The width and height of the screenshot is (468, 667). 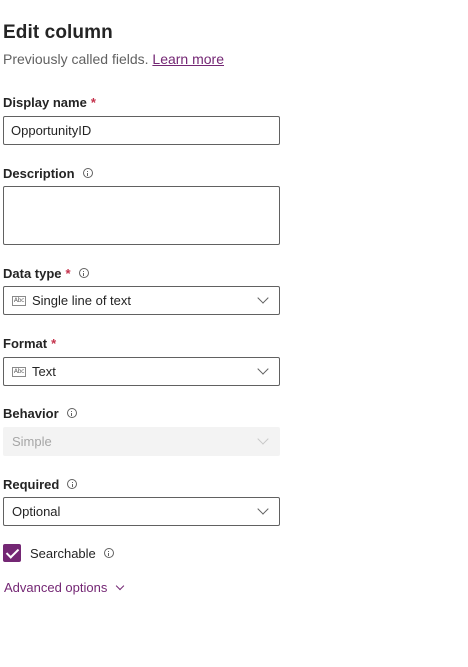 What do you see at coordinates (141, 371) in the screenshot?
I see `format-dropdown: Abc Text` at bounding box center [141, 371].